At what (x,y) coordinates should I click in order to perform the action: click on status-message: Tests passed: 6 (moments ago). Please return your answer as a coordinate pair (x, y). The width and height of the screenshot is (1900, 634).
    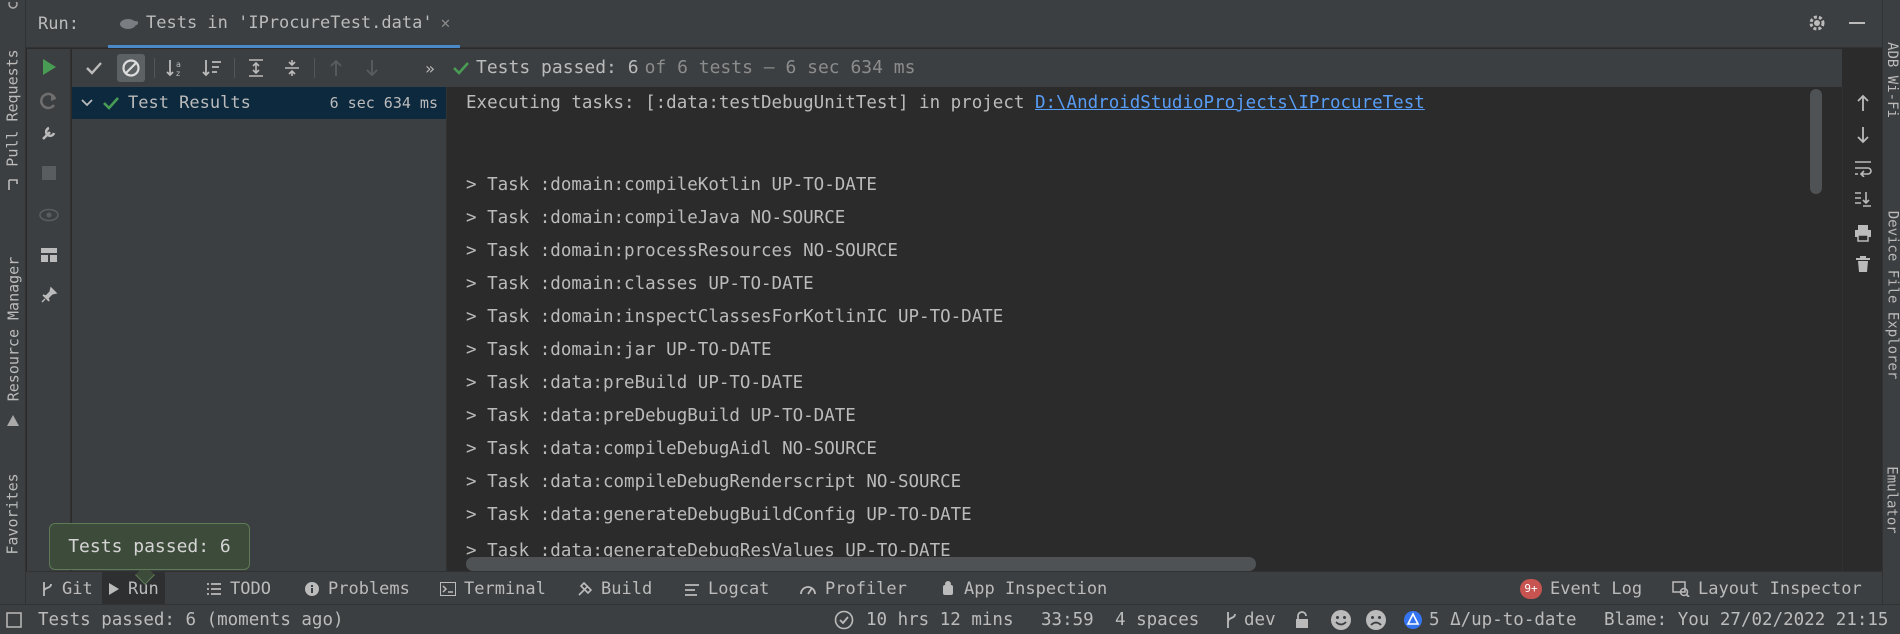
    Looking at the image, I should click on (175, 619).